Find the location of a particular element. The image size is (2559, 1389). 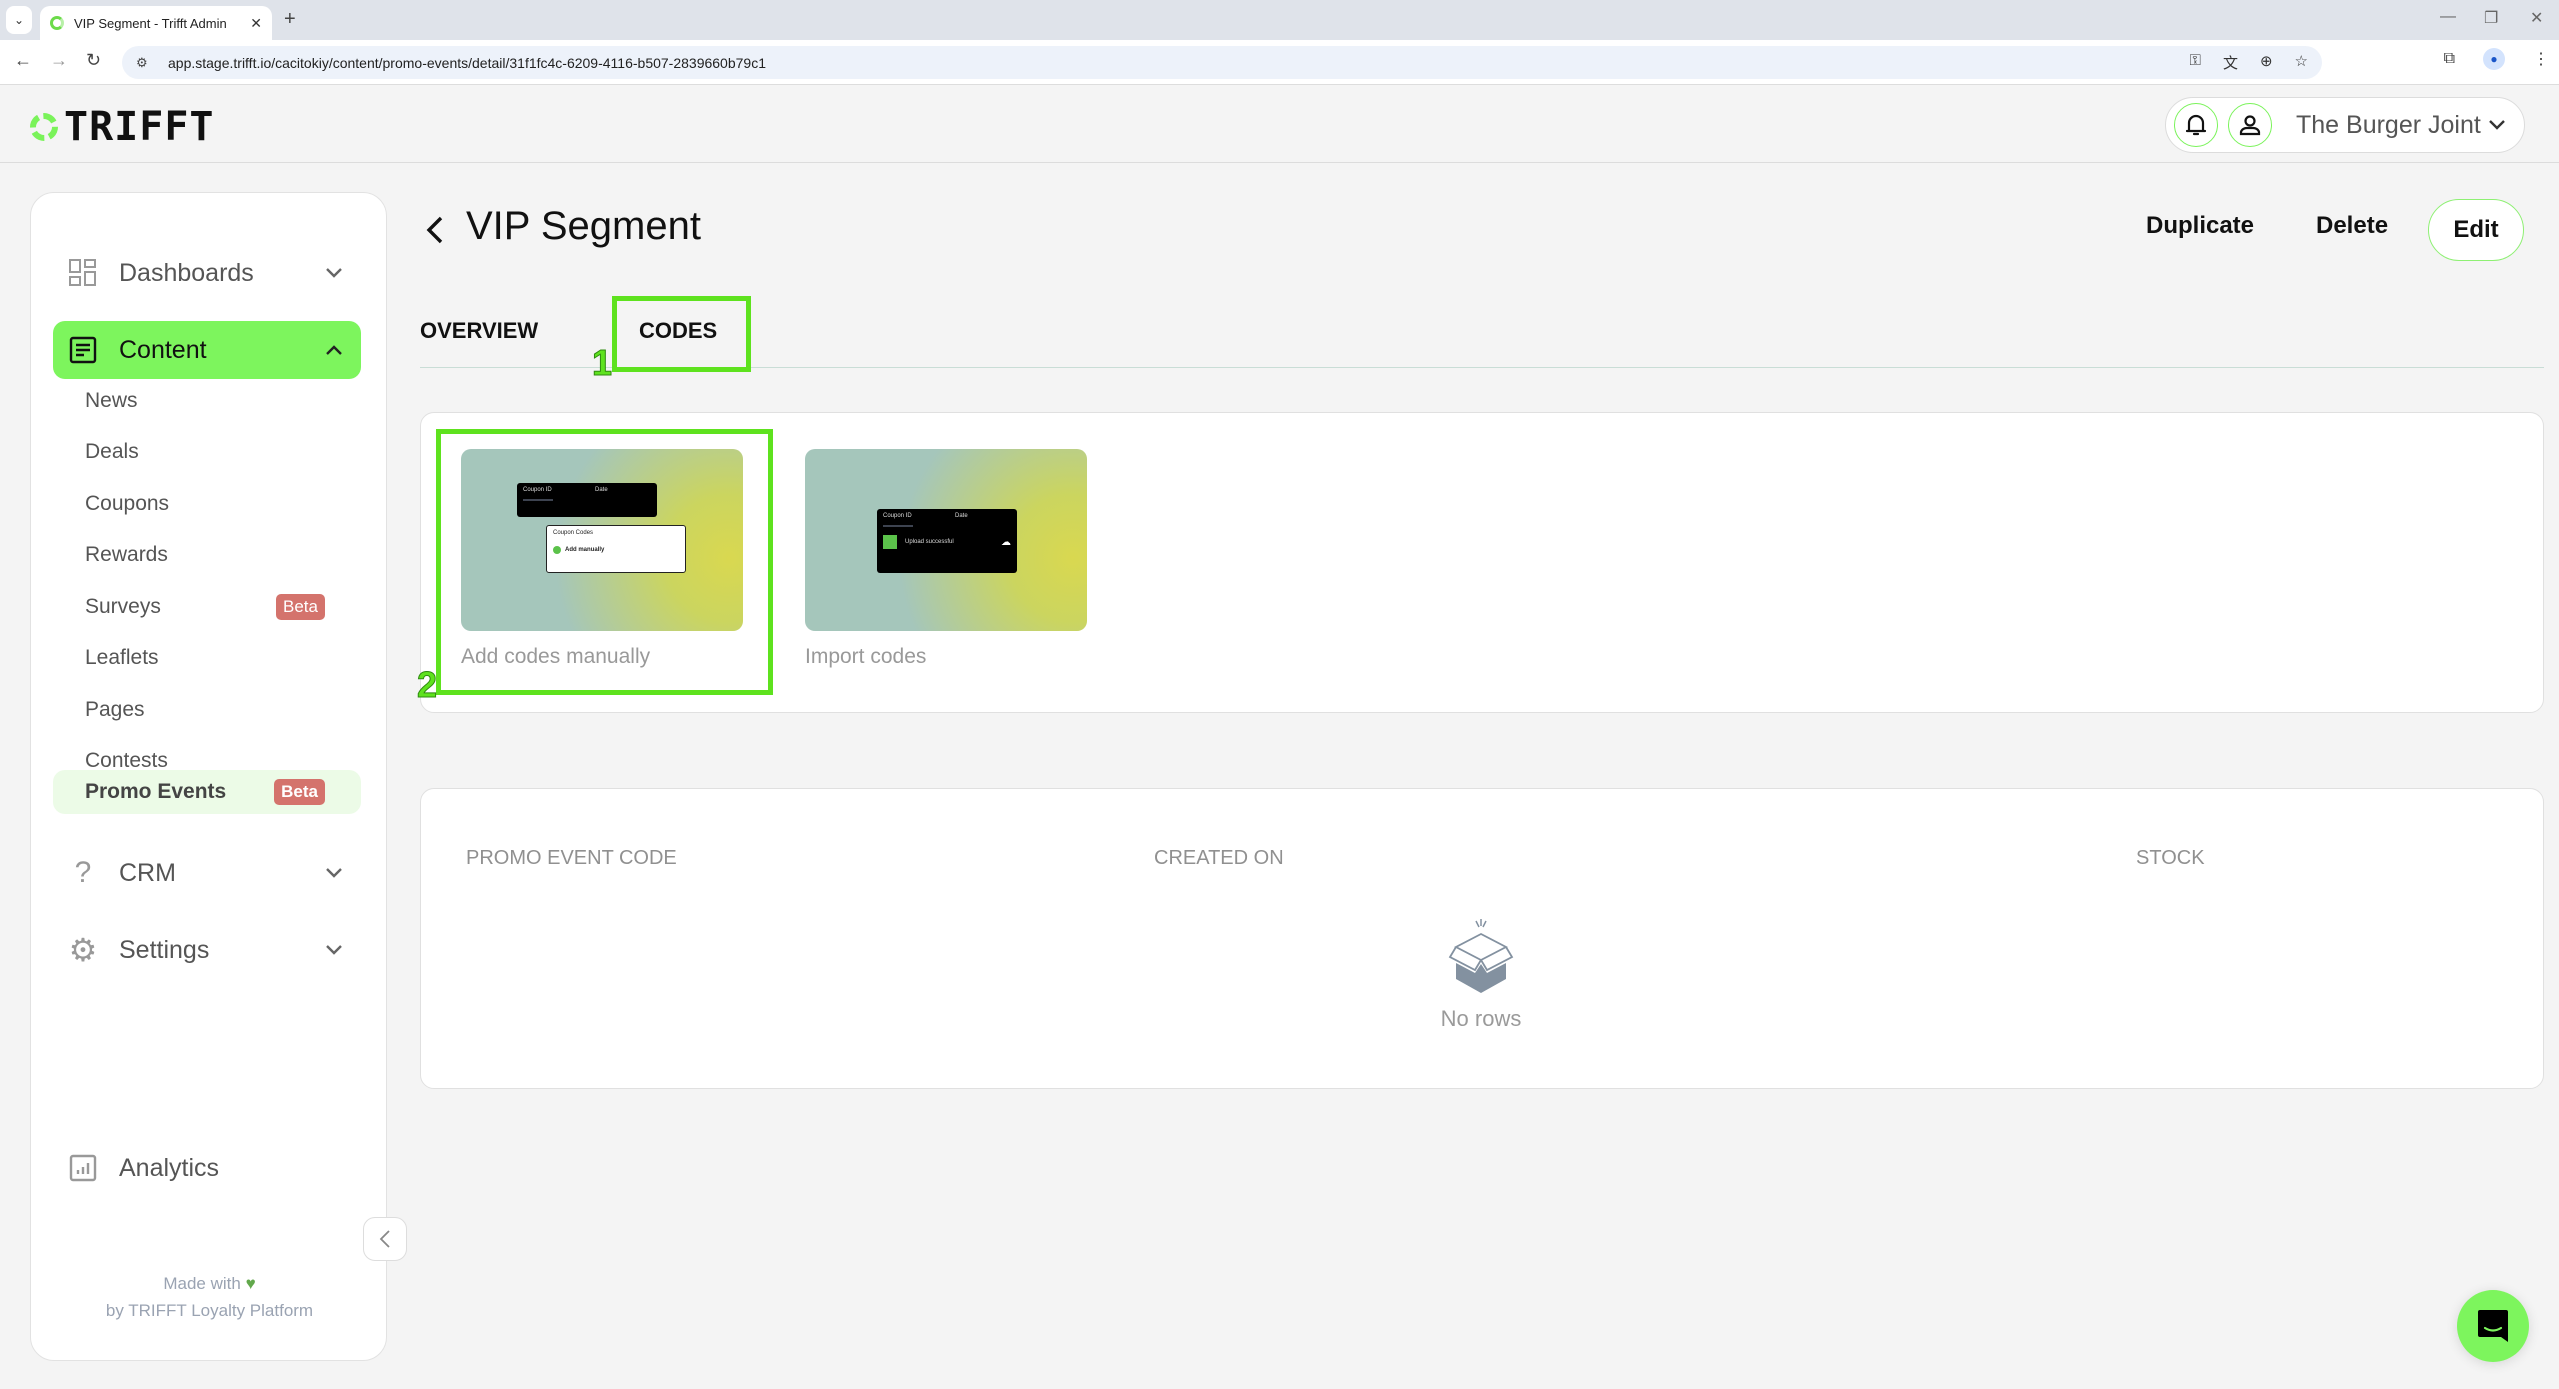

import-codes-illustration: Coupon ID Date Upload successful ☁ is located at coordinates (946, 540).